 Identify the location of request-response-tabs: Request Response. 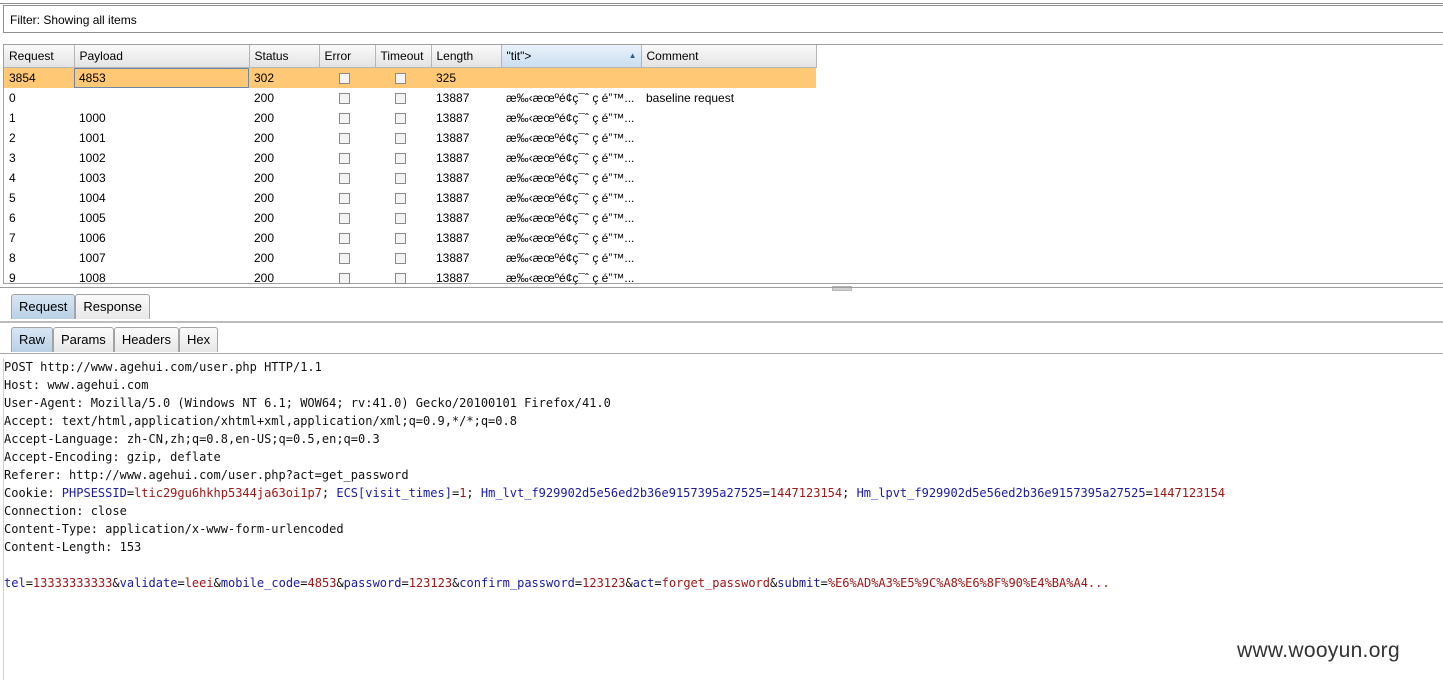
(80, 307).